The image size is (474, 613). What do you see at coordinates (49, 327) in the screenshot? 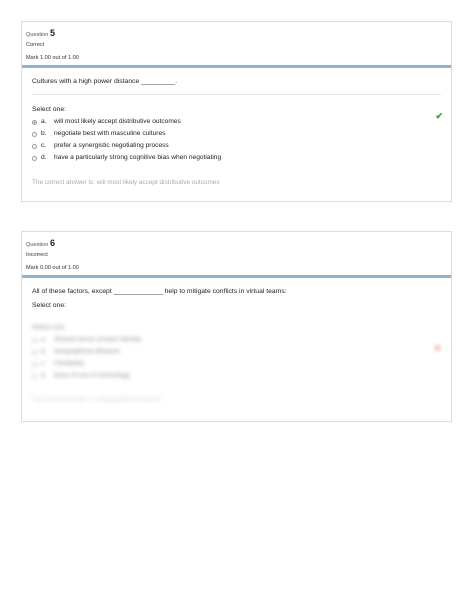
I see `select-one-prompt-blurred: Select one:` at bounding box center [49, 327].